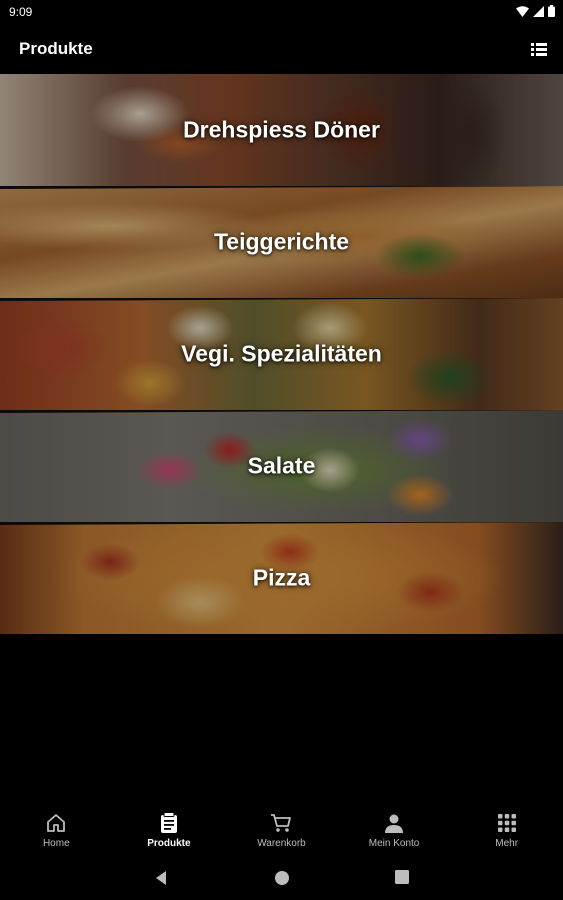 This screenshot has height=900, width=563. I want to click on category-tile-doner: Drehspiess Döner, so click(281, 130).